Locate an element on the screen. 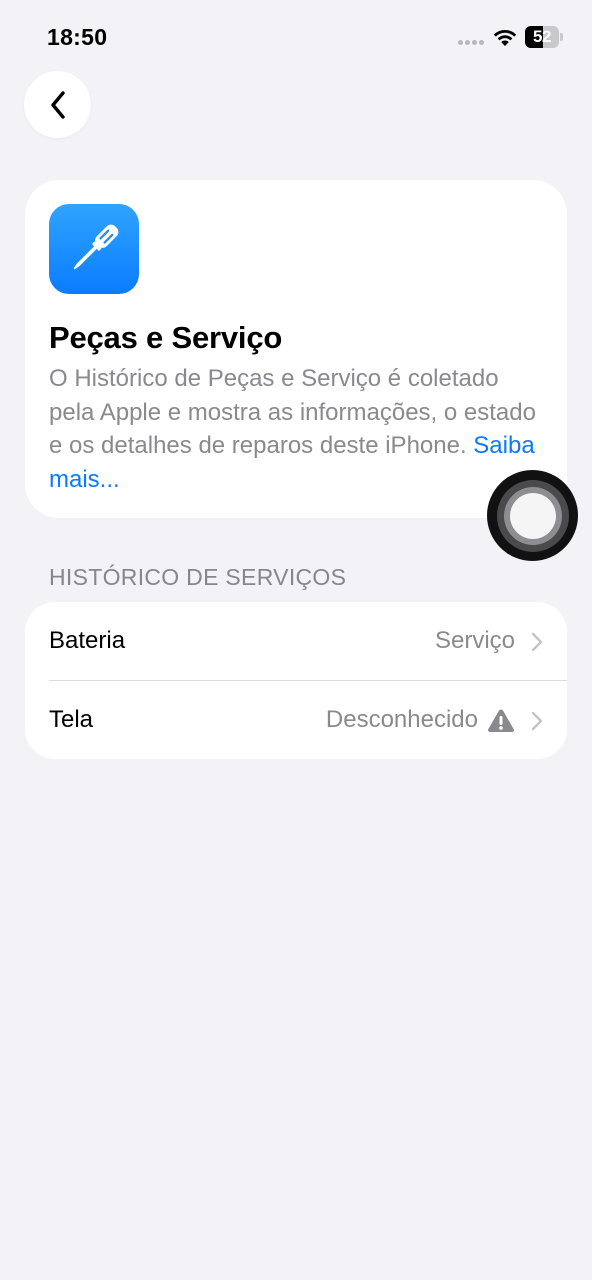 This screenshot has width=592, height=1280. status-time: 18:50 is located at coordinates (77, 37).